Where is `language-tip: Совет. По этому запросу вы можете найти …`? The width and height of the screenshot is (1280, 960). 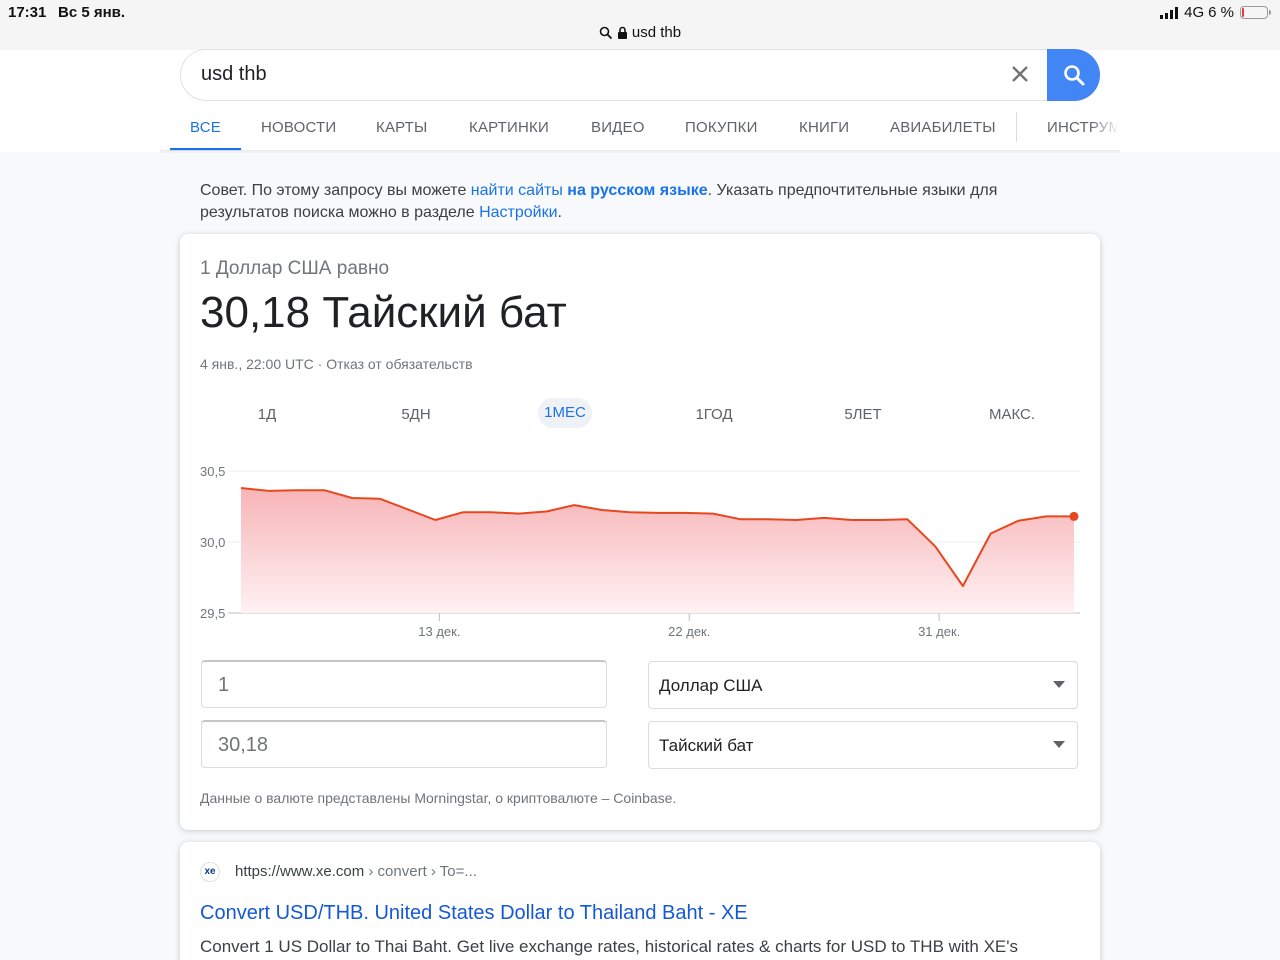
language-tip: Совет. По этому запросу вы можете найти … is located at coordinates (640, 202).